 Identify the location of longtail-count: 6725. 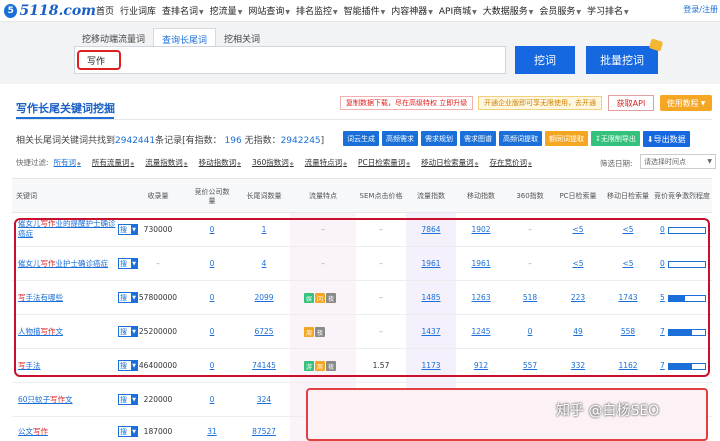
(264, 331).